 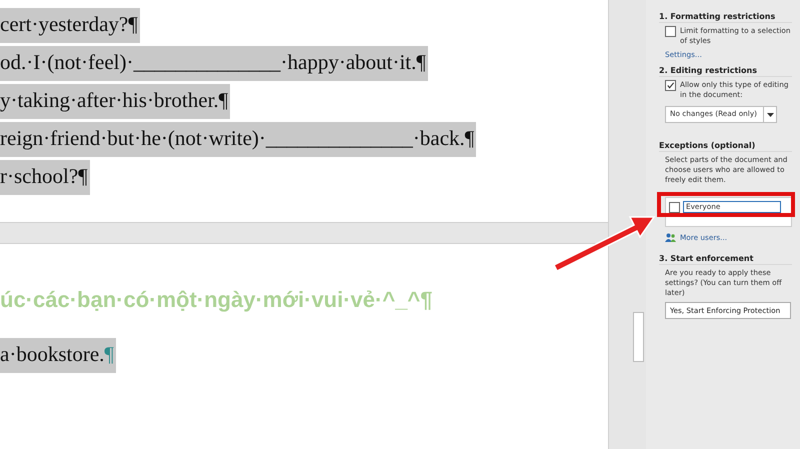 What do you see at coordinates (670, 237) in the screenshot?
I see `users-icon` at bounding box center [670, 237].